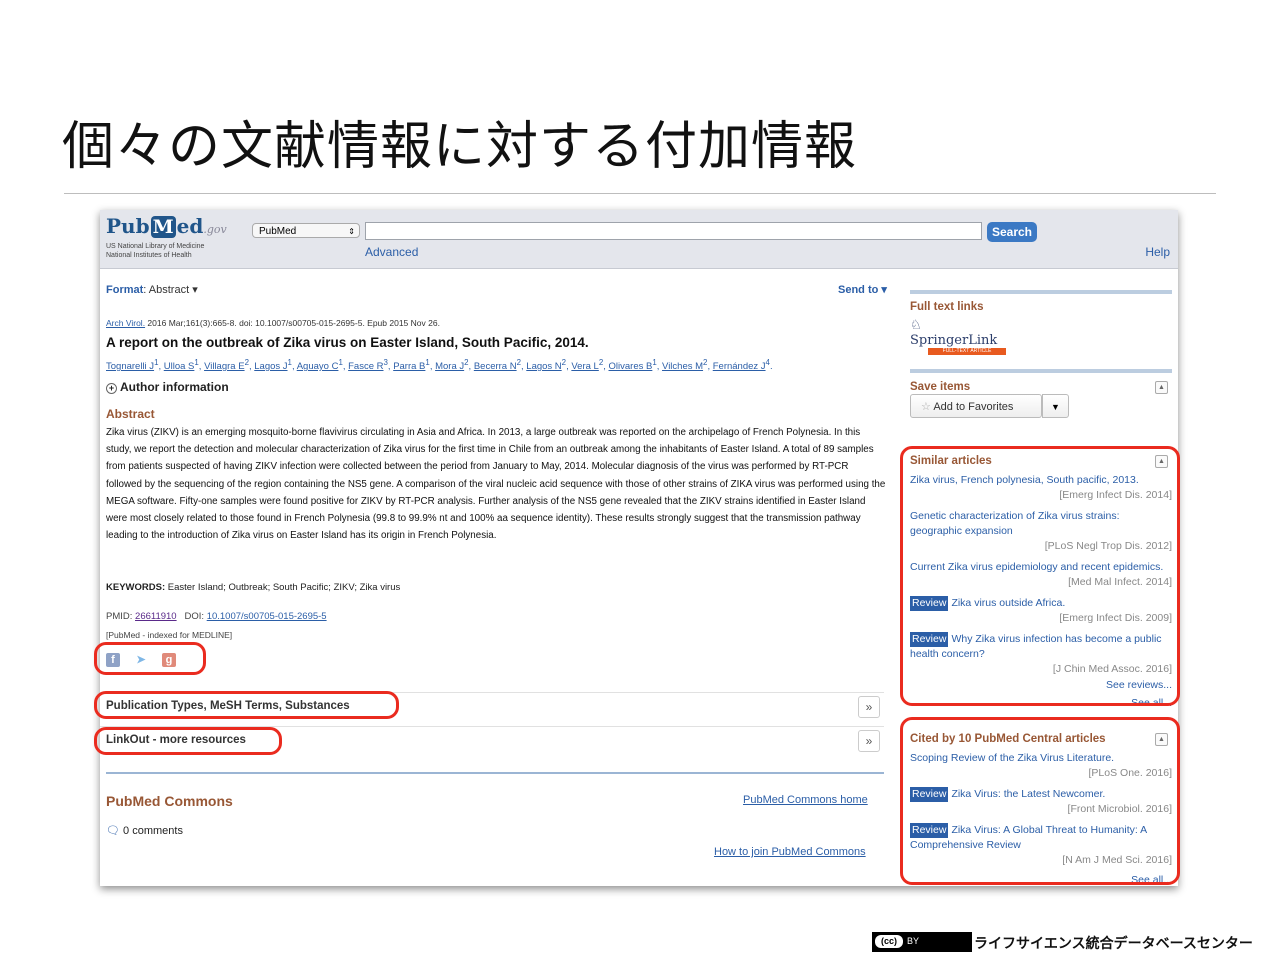 This screenshot has height=960, width=1280. What do you see at coordinates (947, 307) in the screenshot?
I see `full-text-heading: Full text links` at bounding box center [947, 307].